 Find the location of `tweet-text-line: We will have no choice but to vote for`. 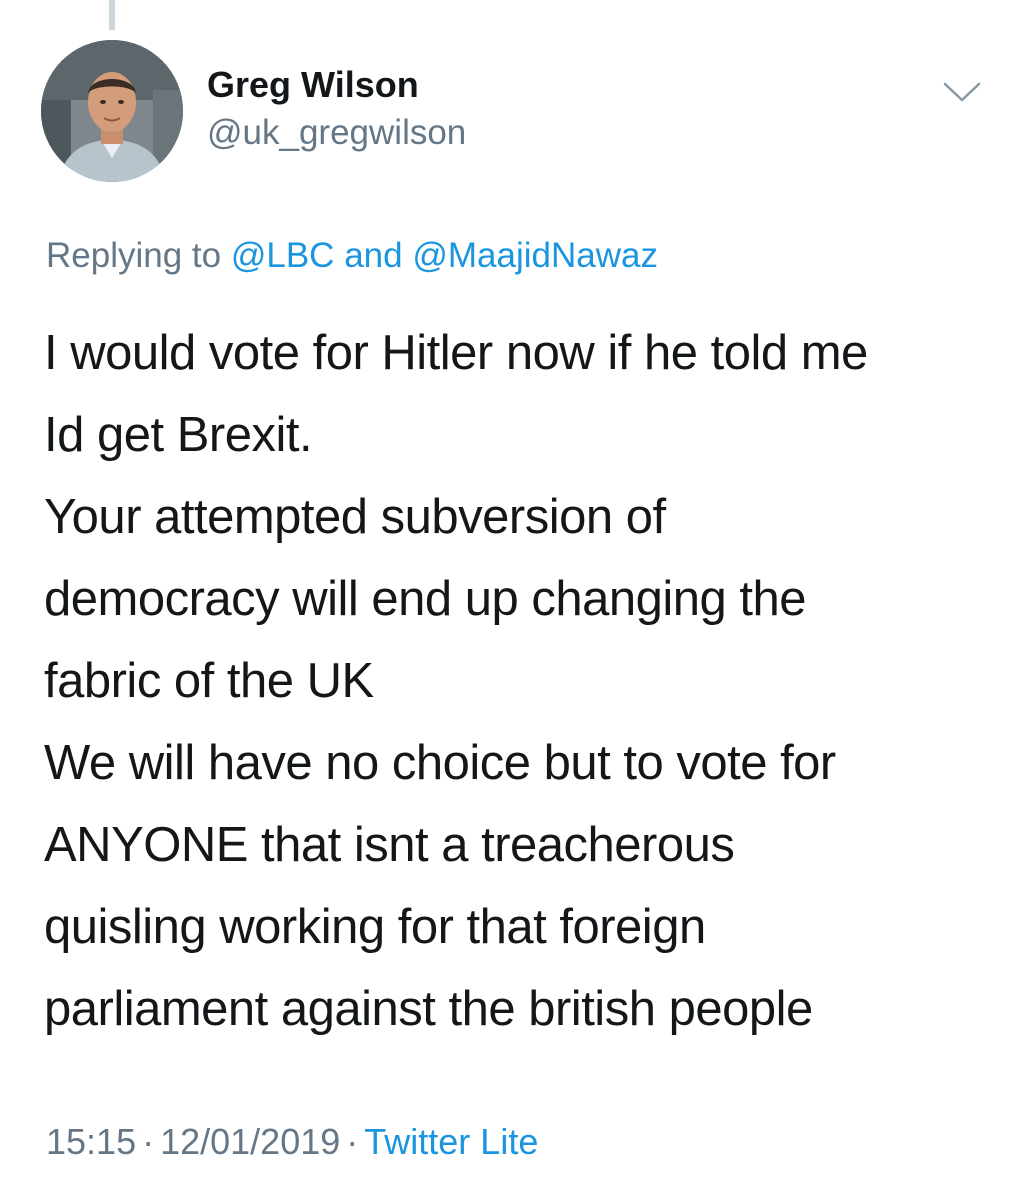

tweet-text-line: We will have no choice but to vote for is located at coordinates (440, 763).